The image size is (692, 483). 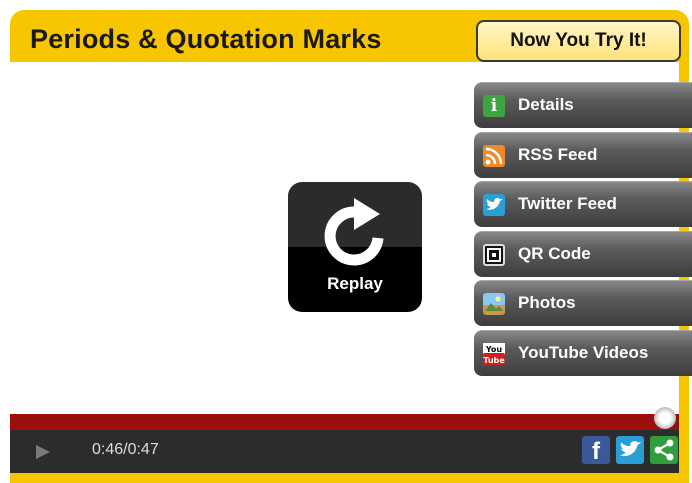 I want to click on menu-item-qr-code: QR Code, so click(x=583, y=253).